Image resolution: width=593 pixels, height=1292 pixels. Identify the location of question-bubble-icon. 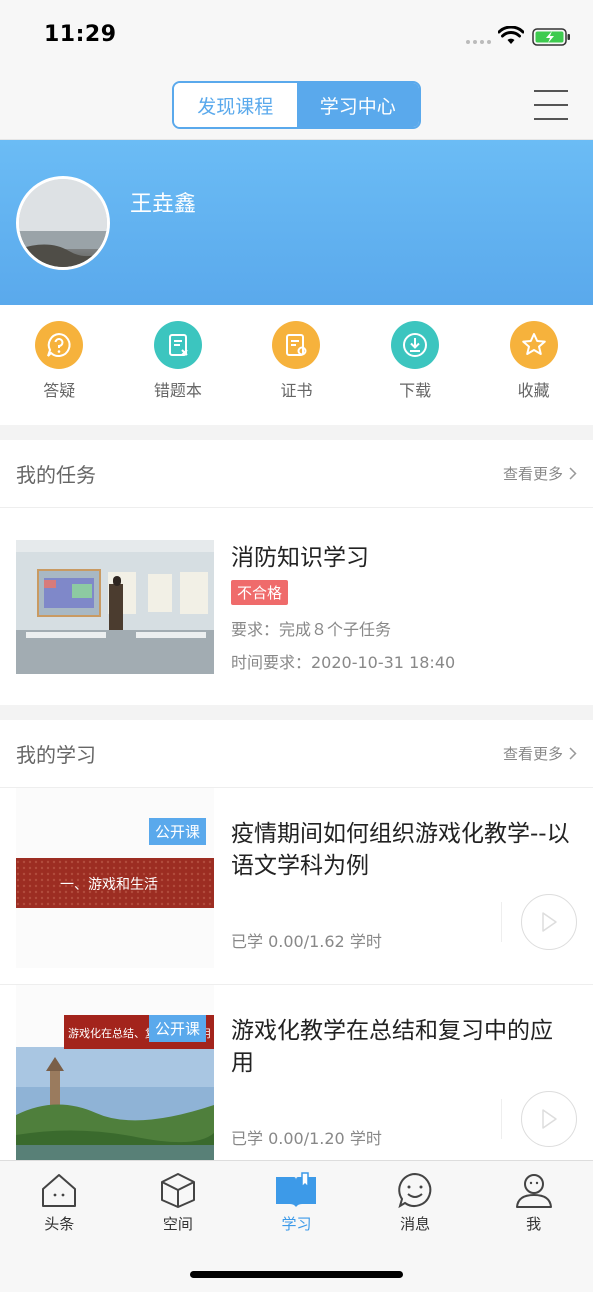
(59, 345).